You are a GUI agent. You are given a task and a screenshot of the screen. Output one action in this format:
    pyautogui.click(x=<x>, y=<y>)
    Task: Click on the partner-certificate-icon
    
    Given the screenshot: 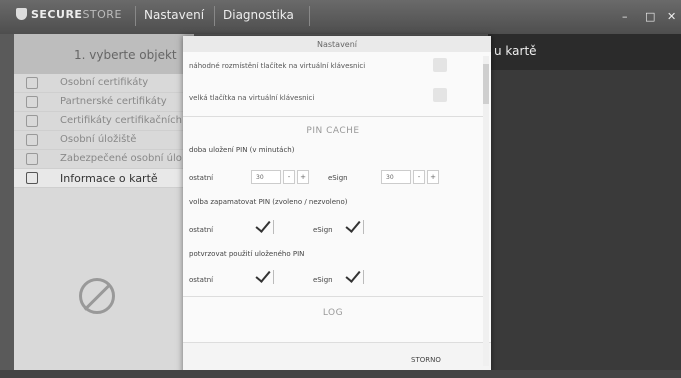 What is the action you would take?
    pyautogui.click(x=32, y=102)
    